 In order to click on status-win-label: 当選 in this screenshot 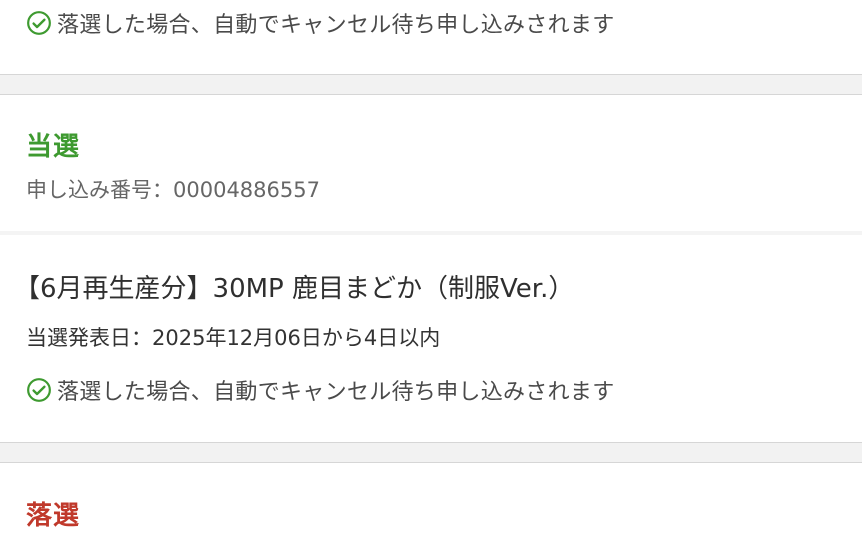, I will do `click(53, 147)`.